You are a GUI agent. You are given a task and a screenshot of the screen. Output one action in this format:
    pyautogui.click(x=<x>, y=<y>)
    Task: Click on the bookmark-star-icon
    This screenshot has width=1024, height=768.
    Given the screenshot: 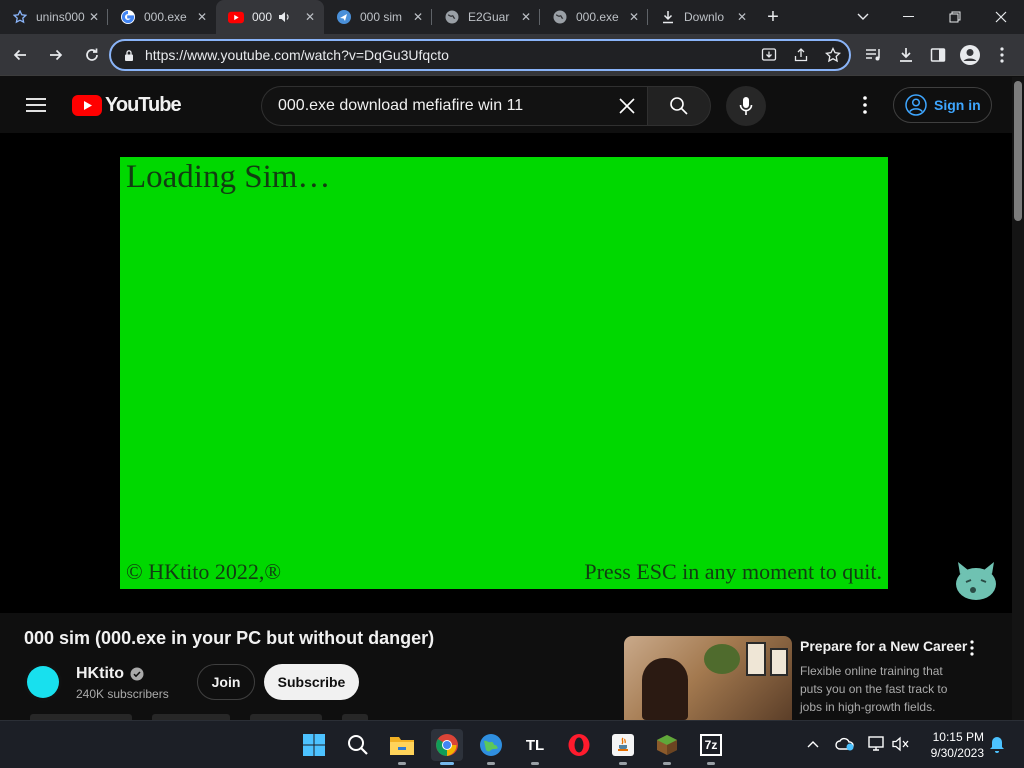 What is the action you would take?
    pyautogui.click(x=833, y=55)
    